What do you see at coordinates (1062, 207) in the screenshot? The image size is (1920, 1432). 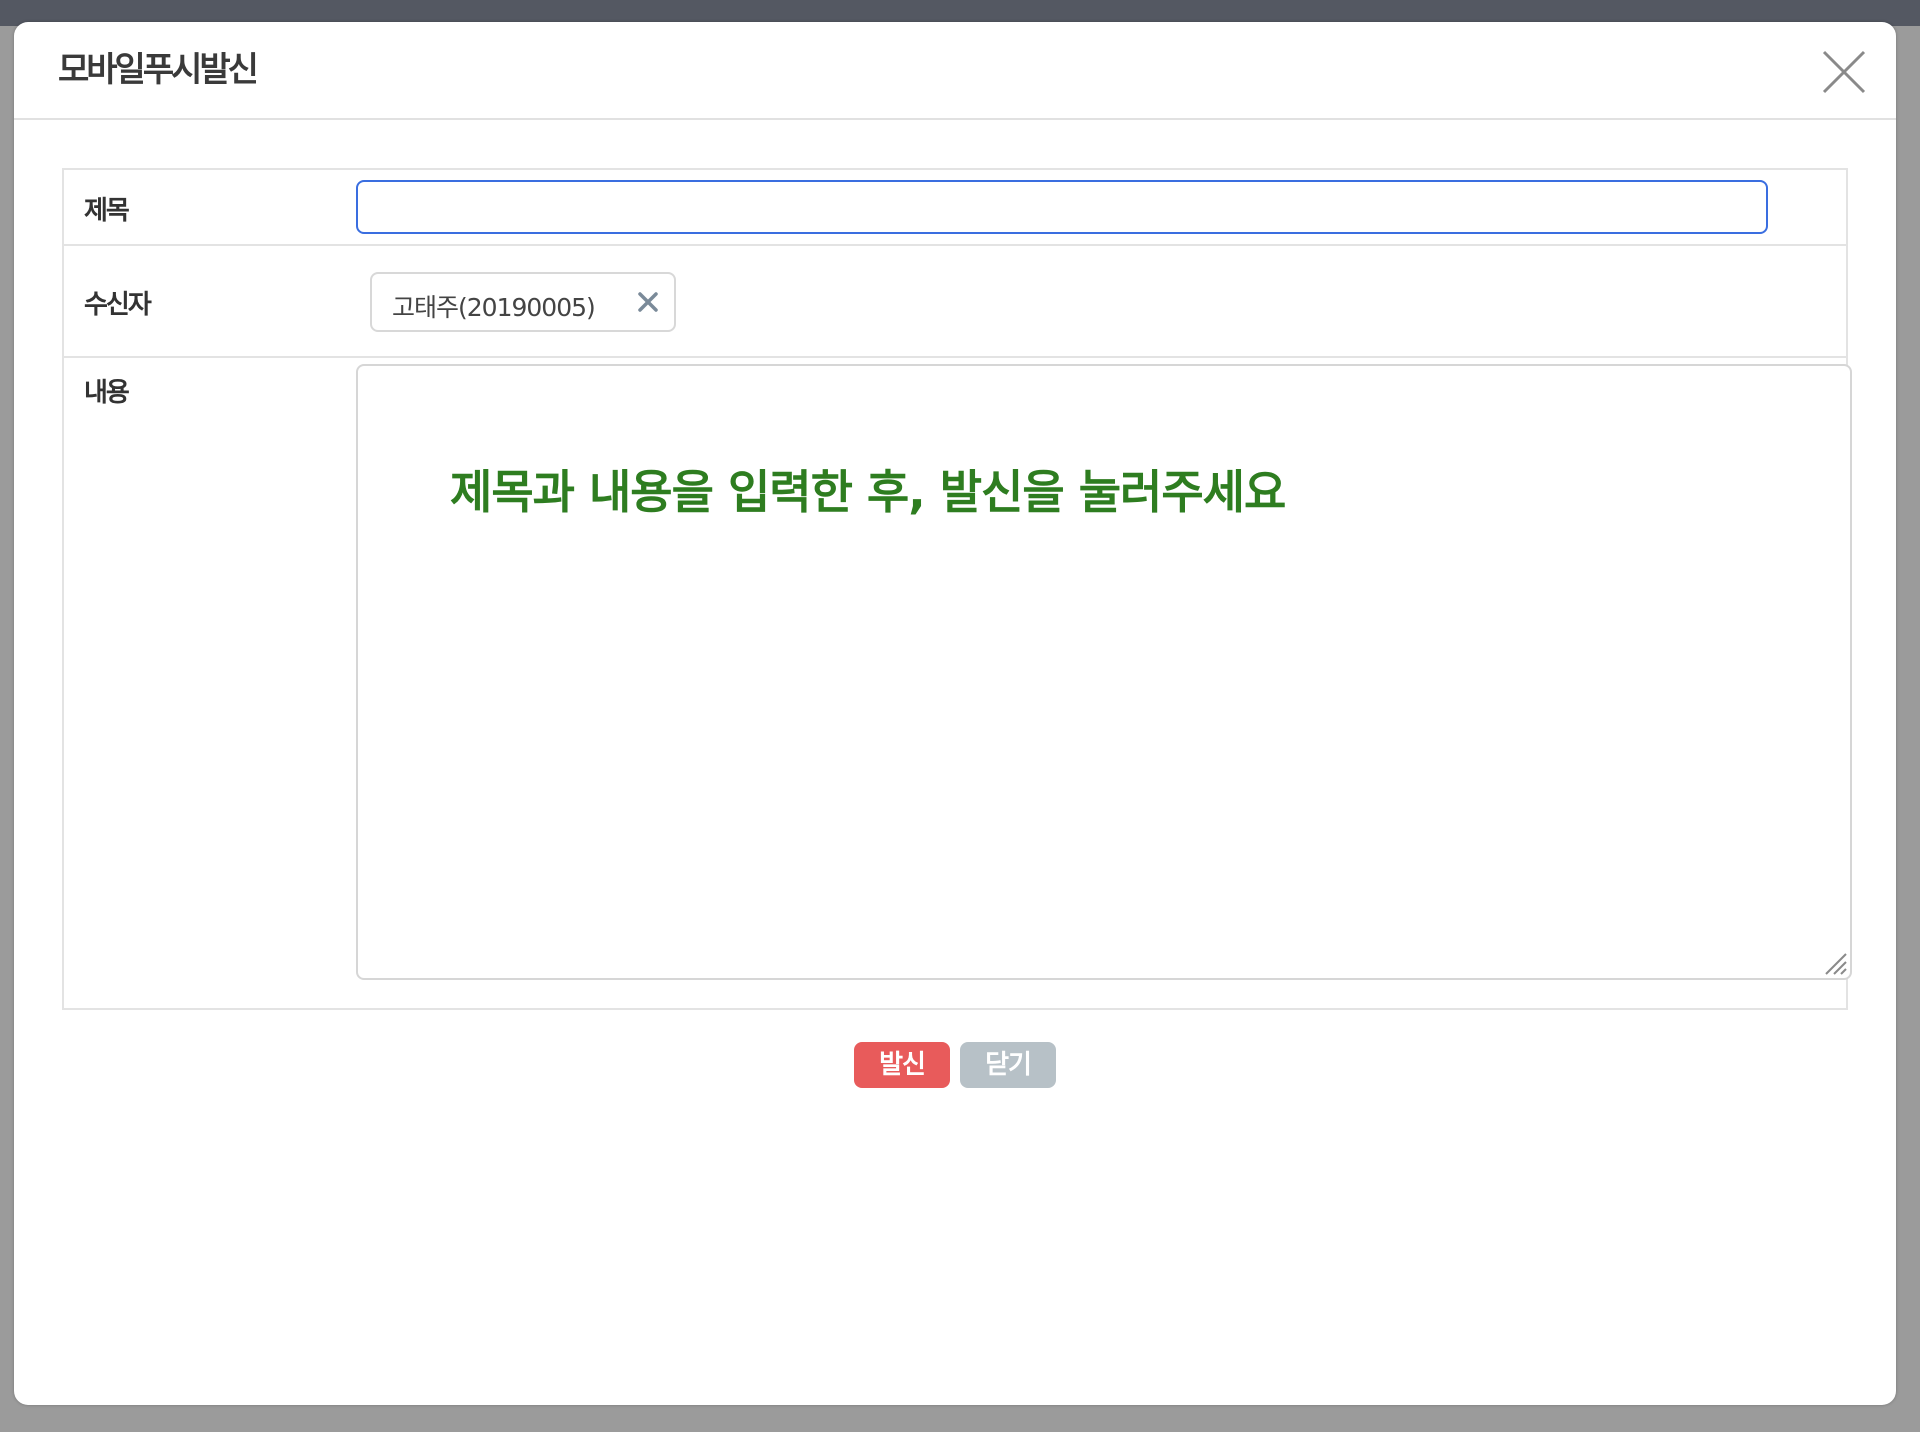 I see `title-input` at bounding box center [1062, 207].